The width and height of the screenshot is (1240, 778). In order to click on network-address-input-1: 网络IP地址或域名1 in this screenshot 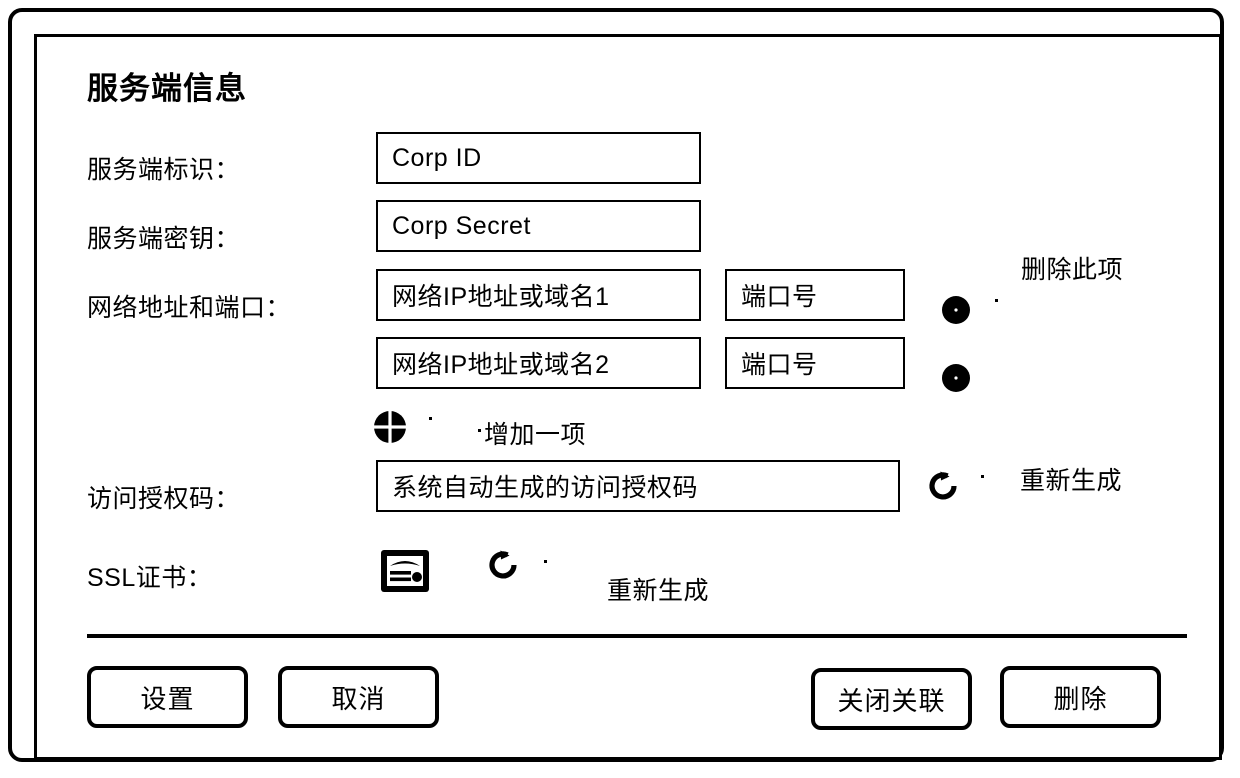, I will do `click(538, 295)`.